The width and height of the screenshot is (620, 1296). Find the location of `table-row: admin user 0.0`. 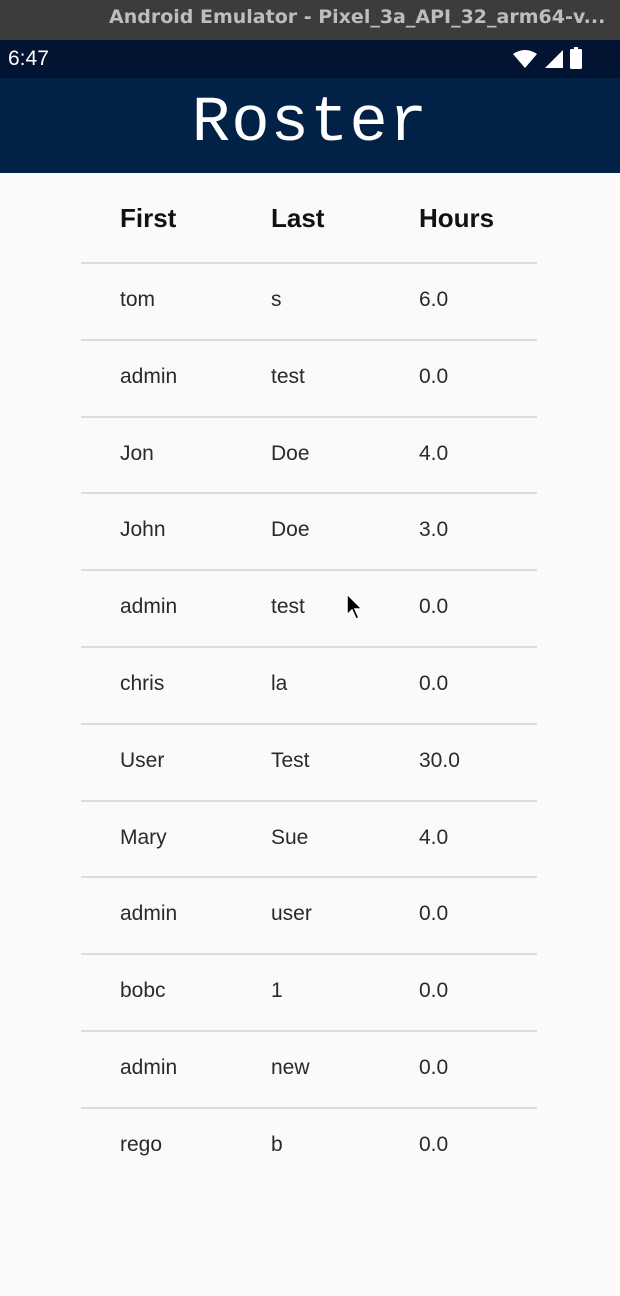

table-row: admin user 0.0 is located at coordinates (309, 917).